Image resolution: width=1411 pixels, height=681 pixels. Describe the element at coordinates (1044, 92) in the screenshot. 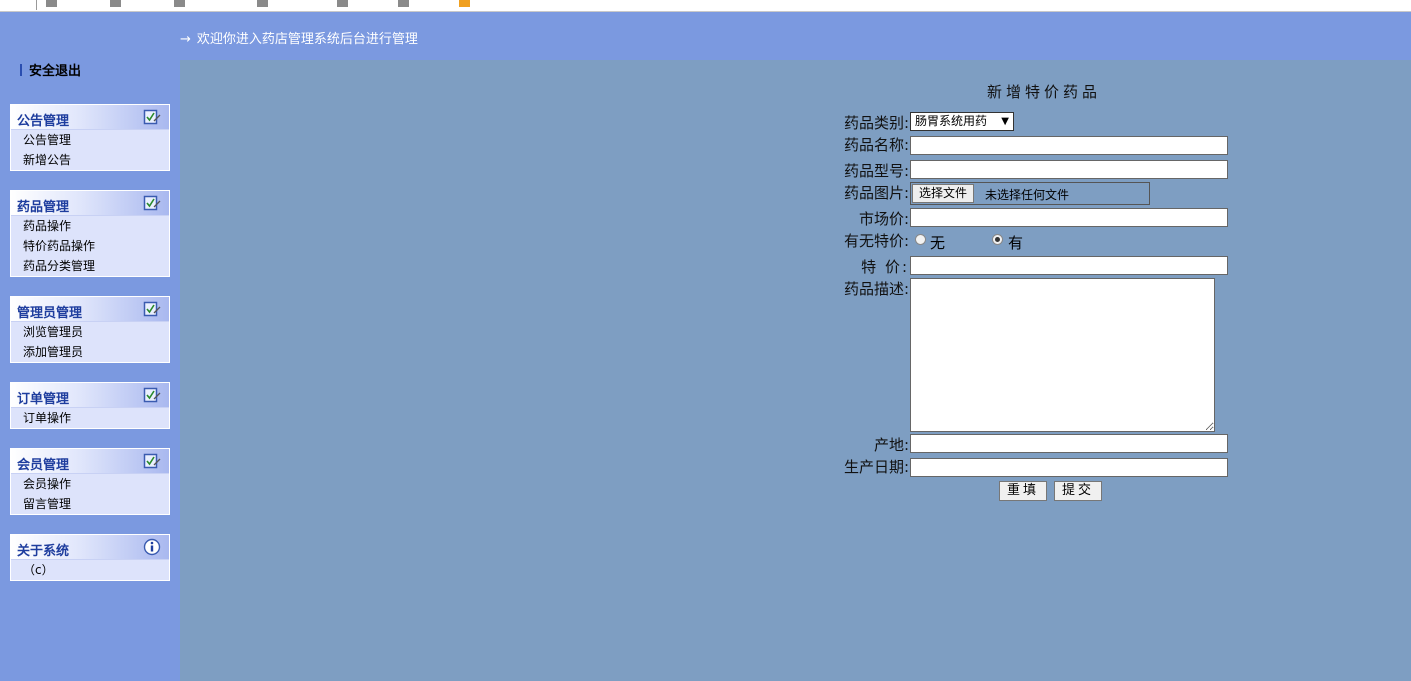

I see `form-title: 新增特价药品` at that location.